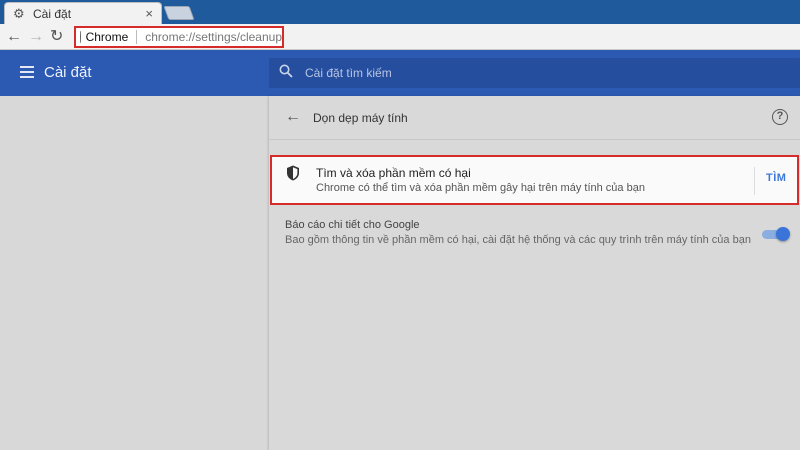 This screenshot has width=800, height=450. I want to click on settings-title: Cài đặt, so click(68, 72).